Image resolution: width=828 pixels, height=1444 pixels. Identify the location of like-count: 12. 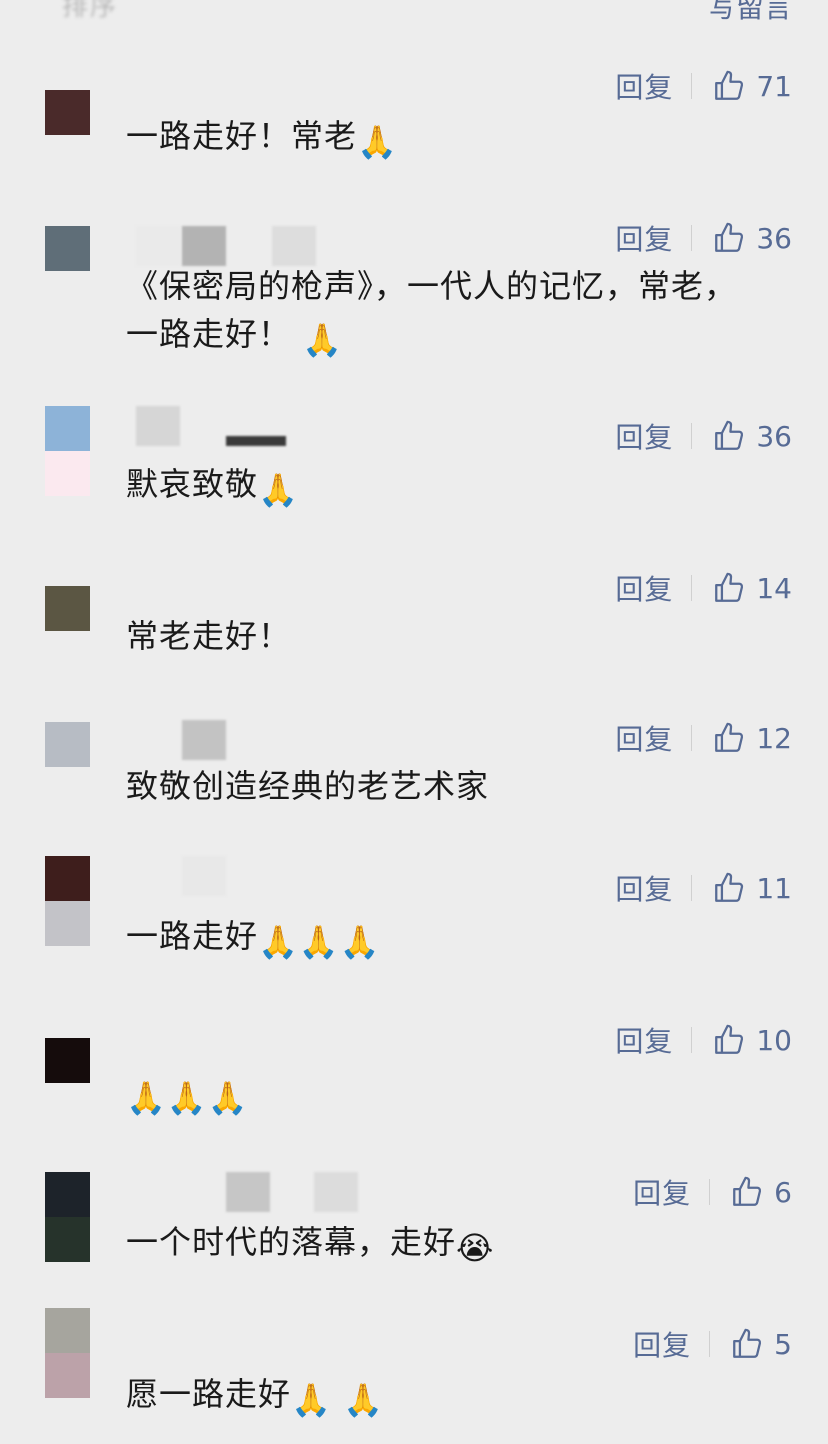
(774, 738).